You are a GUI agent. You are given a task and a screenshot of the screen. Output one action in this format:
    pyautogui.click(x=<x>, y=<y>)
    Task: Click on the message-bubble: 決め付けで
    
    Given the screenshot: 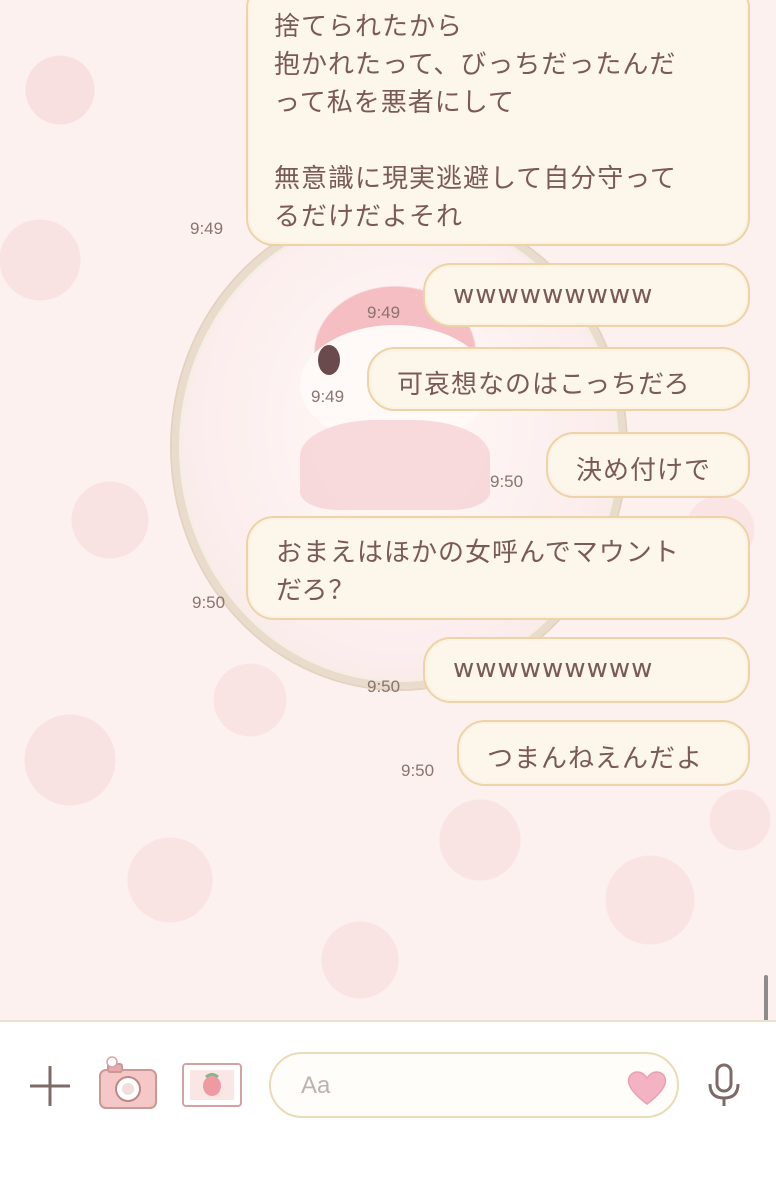 What is the action you would take?
    pyautogui.click(x=648, y=465)
    